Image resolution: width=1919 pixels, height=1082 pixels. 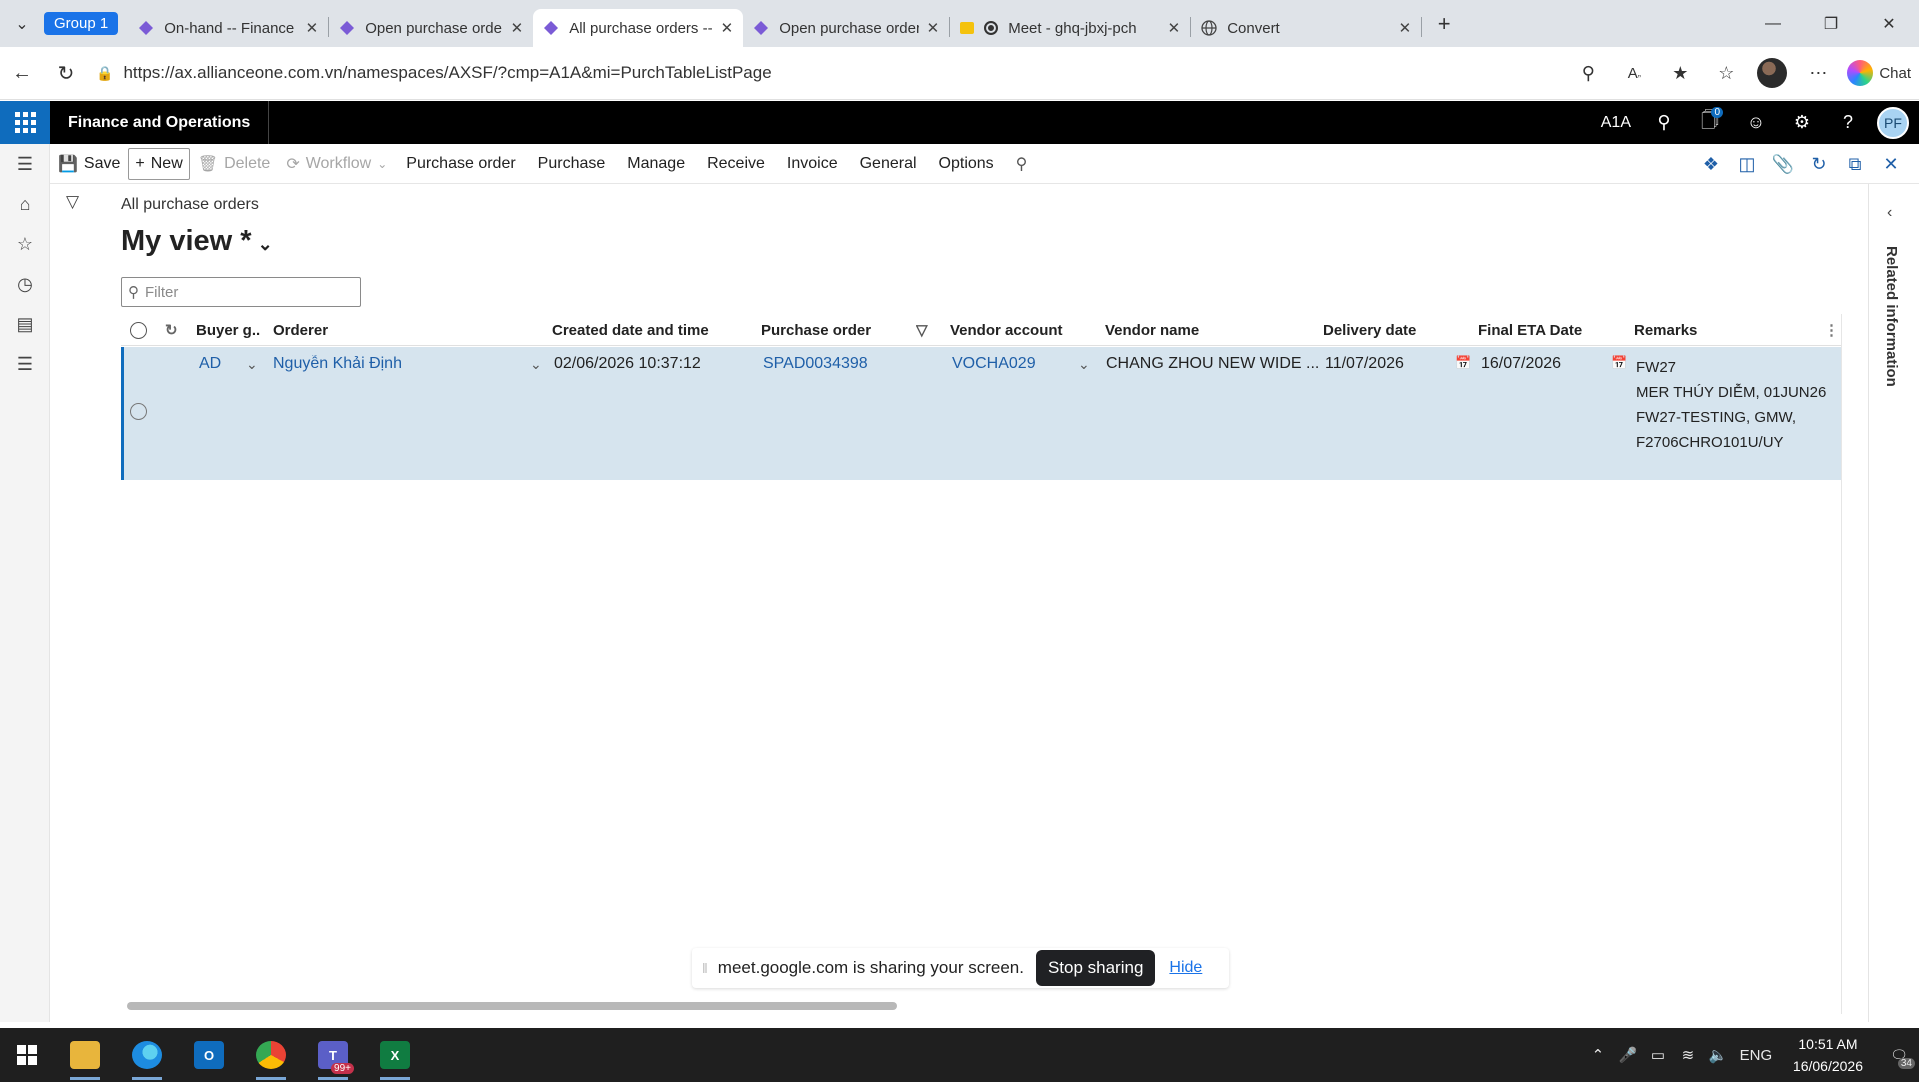 I want to click on open-new-window-icon: ⧉, so click(x=1855, y=164).